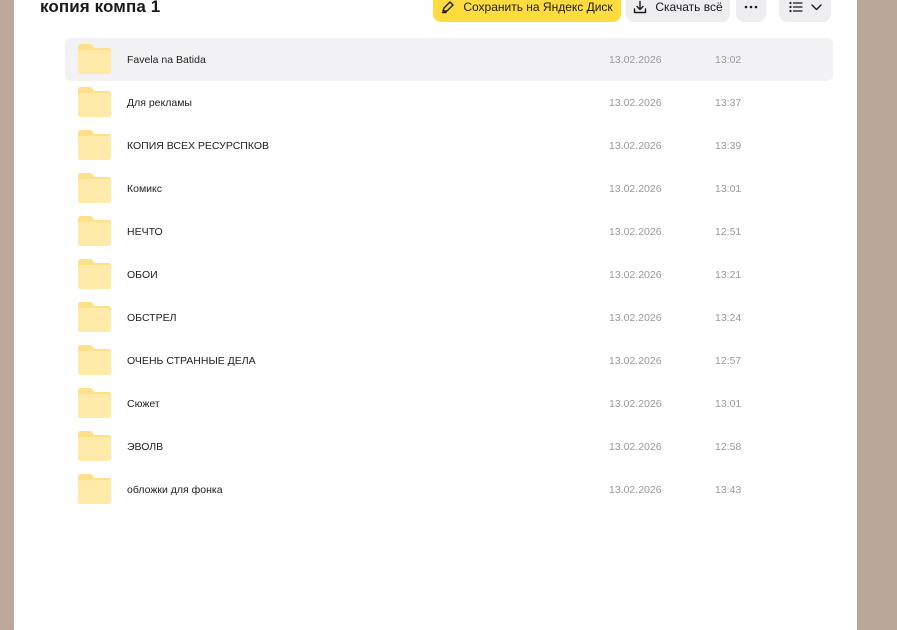 This screenshot has width=897, height=630. What do you see at coordinates (175, 489) in the screenshot?
I see `file-name: обложки для фонка` at bounding box center [175, 489].